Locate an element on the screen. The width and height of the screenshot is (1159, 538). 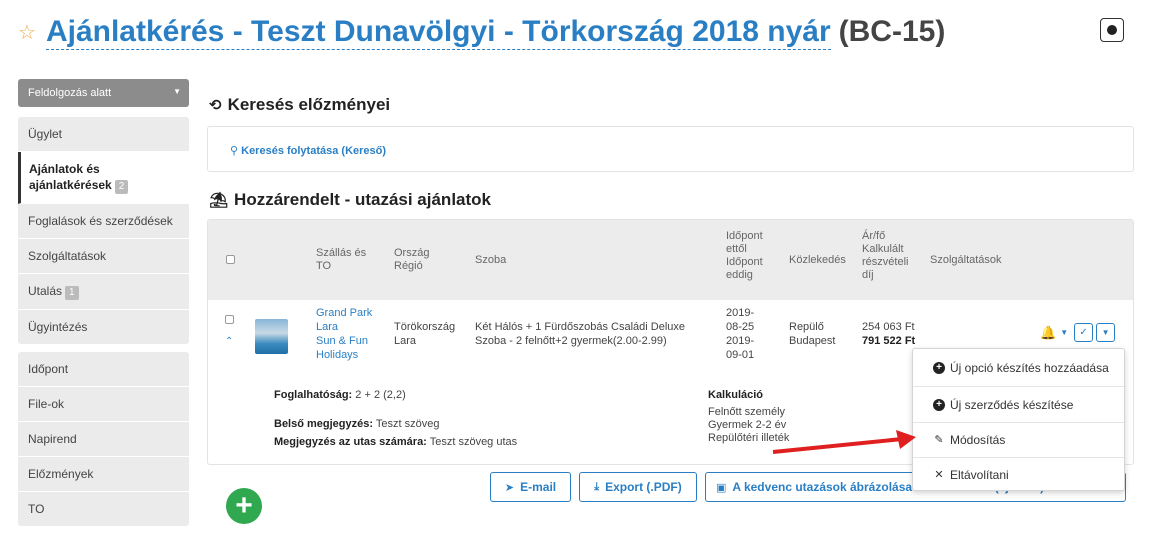
col-services: Szolgáltatások is located at coordinates (966, 260).